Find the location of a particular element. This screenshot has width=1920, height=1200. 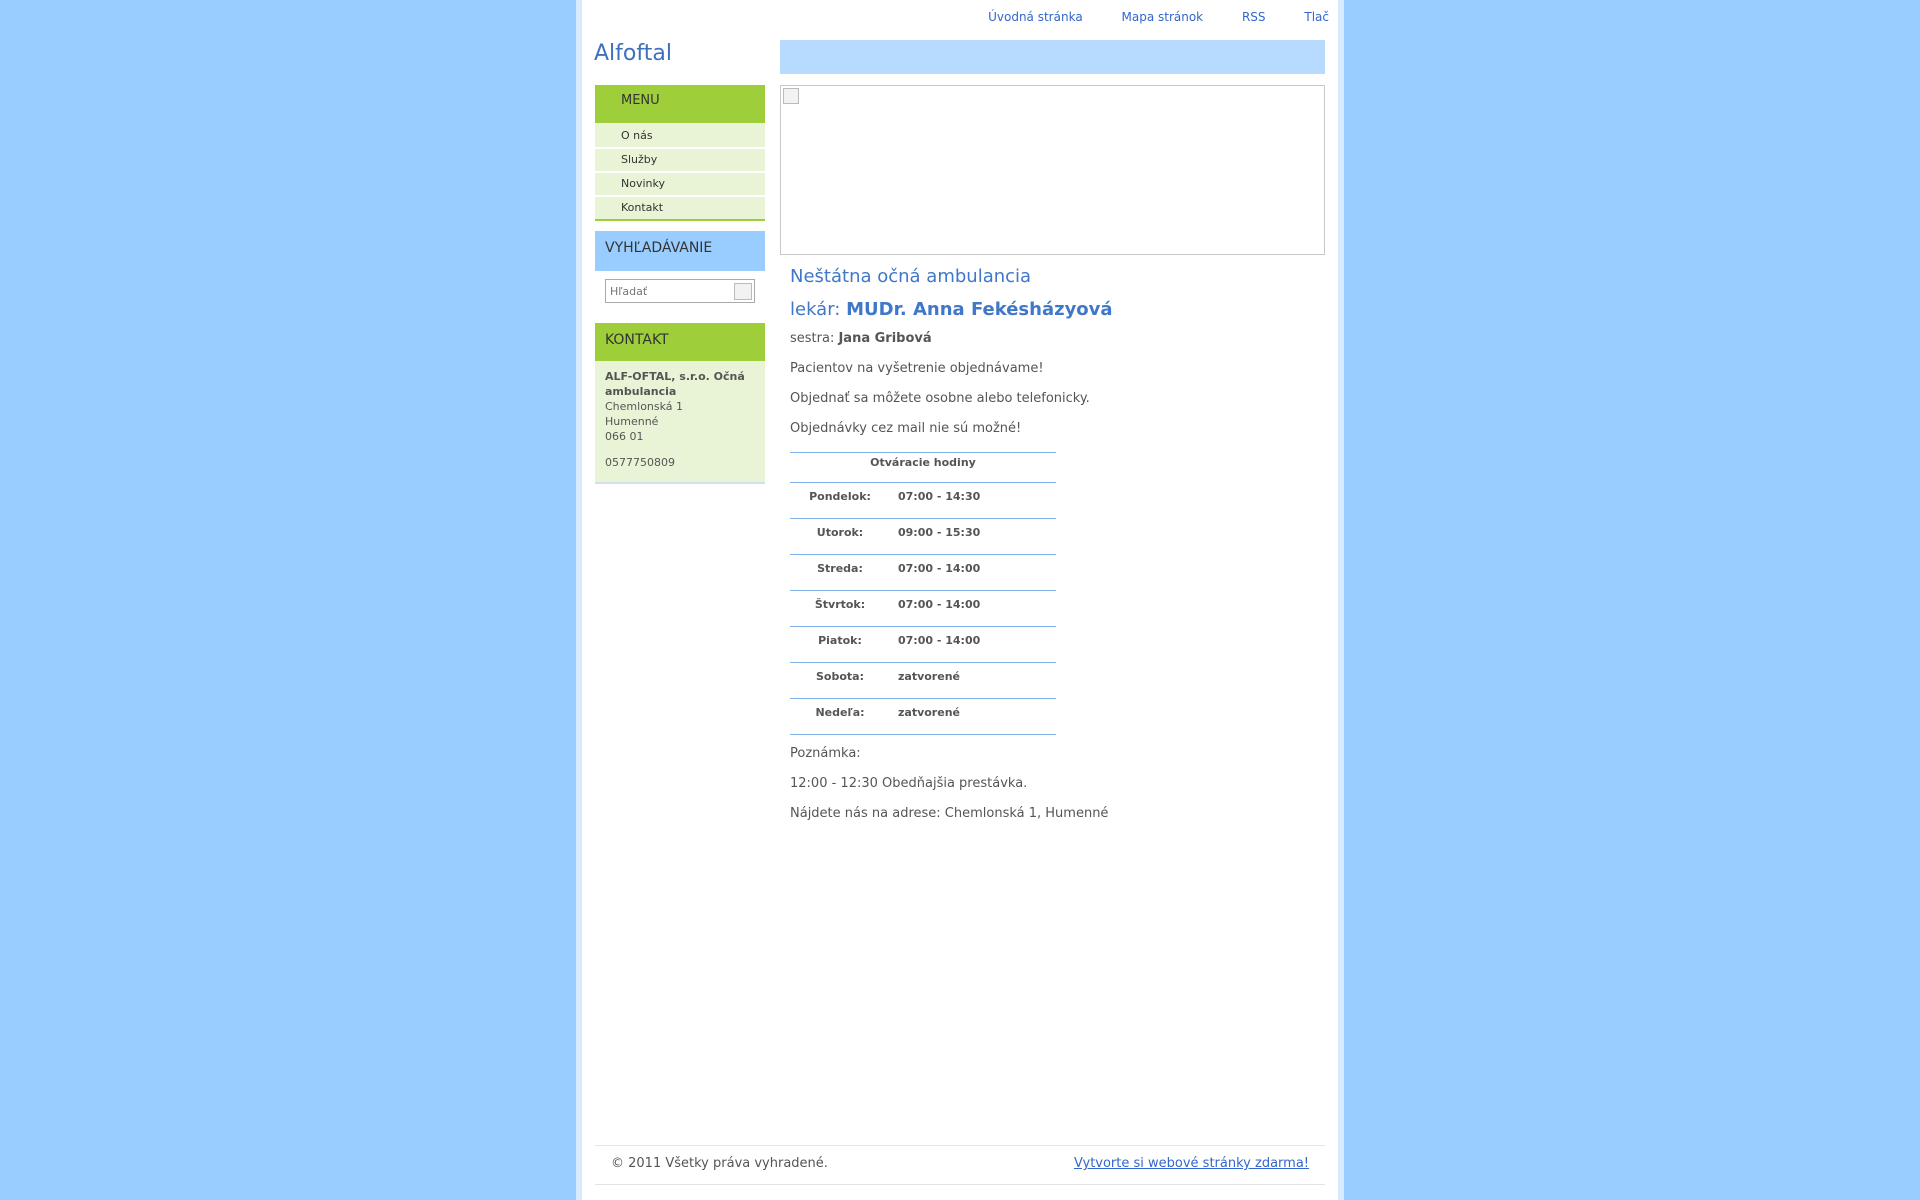

nav-sitemap-link: Mapa stránok is located at coordinates (1163, 17).